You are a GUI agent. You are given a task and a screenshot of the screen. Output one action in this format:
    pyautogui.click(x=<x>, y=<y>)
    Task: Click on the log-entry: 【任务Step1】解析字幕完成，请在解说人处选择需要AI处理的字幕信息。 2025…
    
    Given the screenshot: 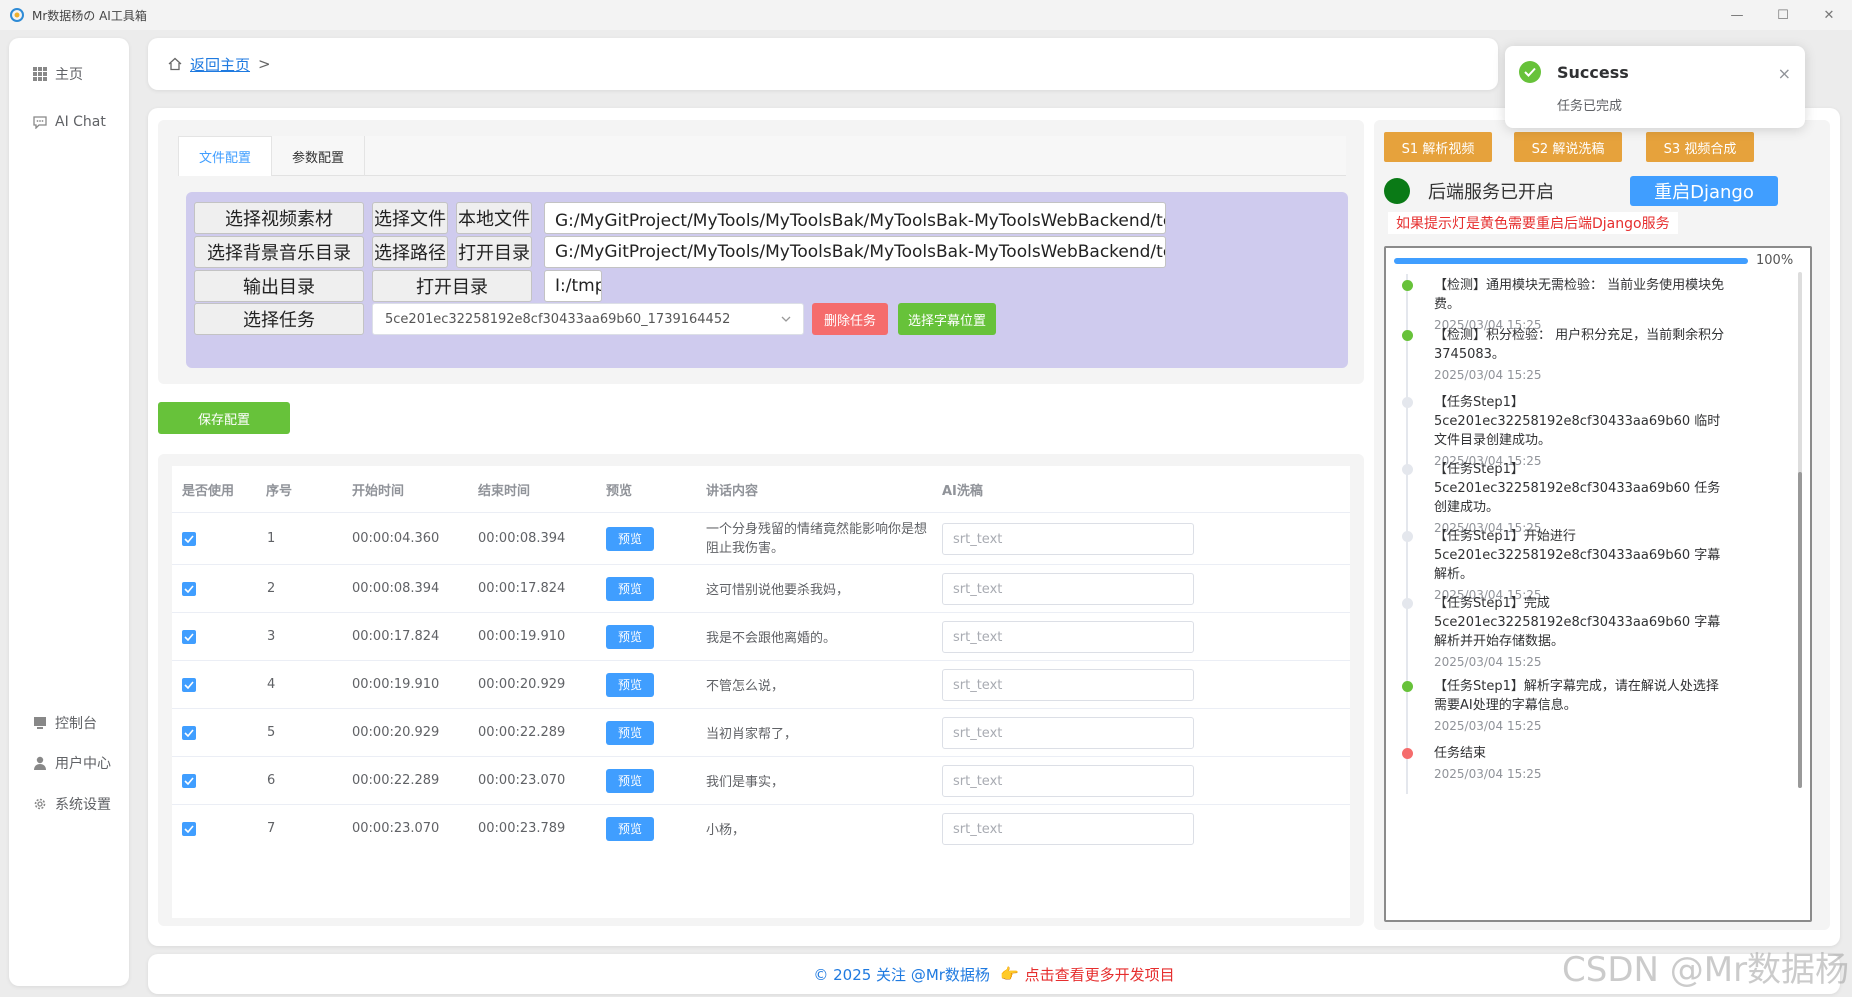 What is the action you would take?
    pyautogui.click(x=1565, y=705)
    